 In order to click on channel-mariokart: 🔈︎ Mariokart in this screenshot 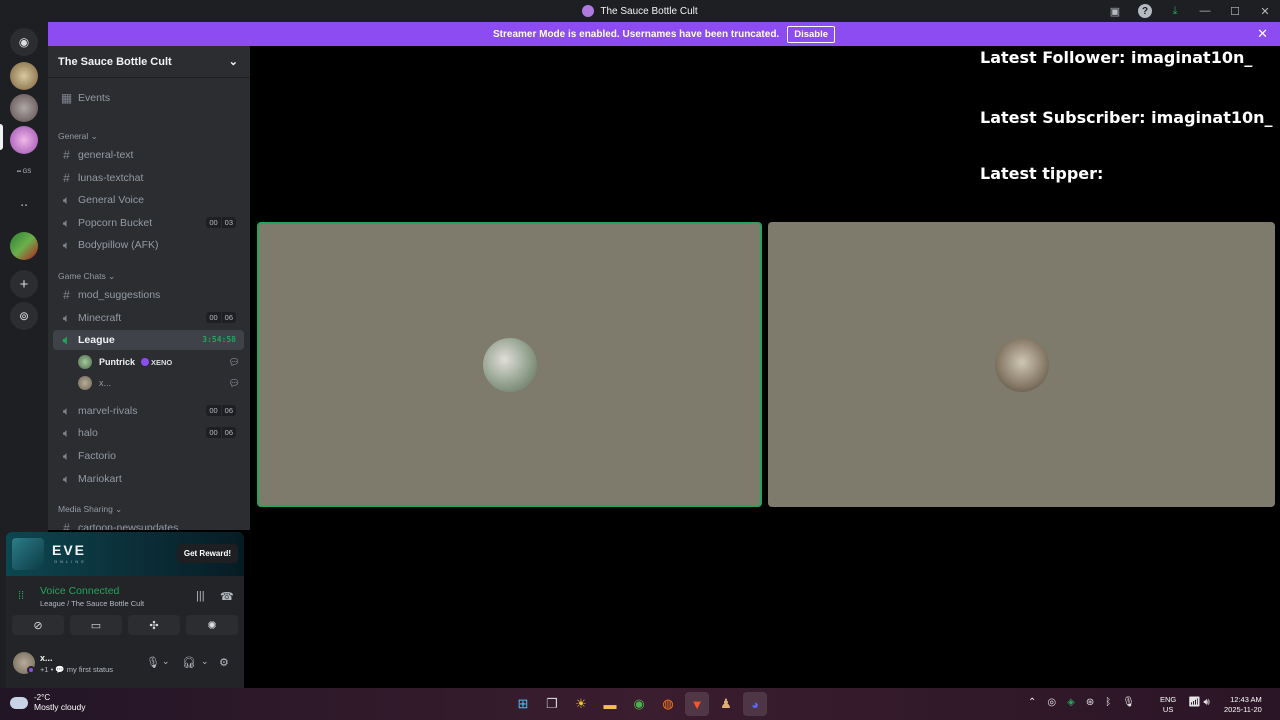, I will do `click(148, 479)`.